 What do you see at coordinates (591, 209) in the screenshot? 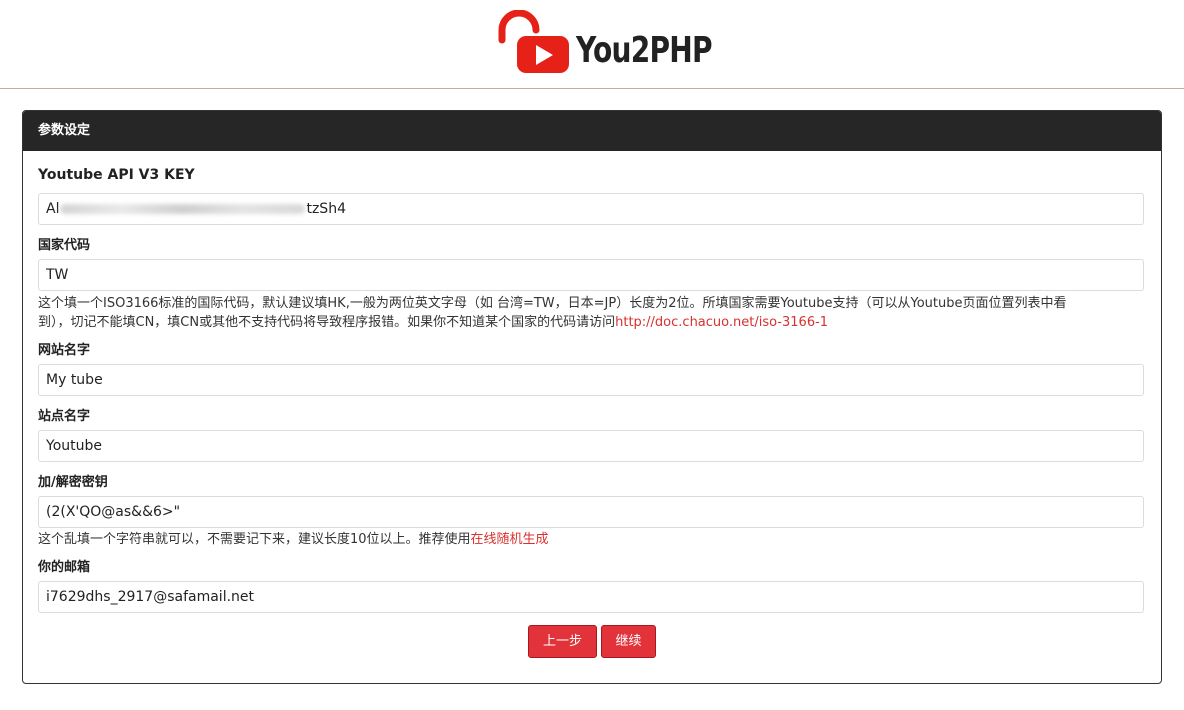
I see `api-key-input: Al tzSh4` at bounding box center [591, 209].